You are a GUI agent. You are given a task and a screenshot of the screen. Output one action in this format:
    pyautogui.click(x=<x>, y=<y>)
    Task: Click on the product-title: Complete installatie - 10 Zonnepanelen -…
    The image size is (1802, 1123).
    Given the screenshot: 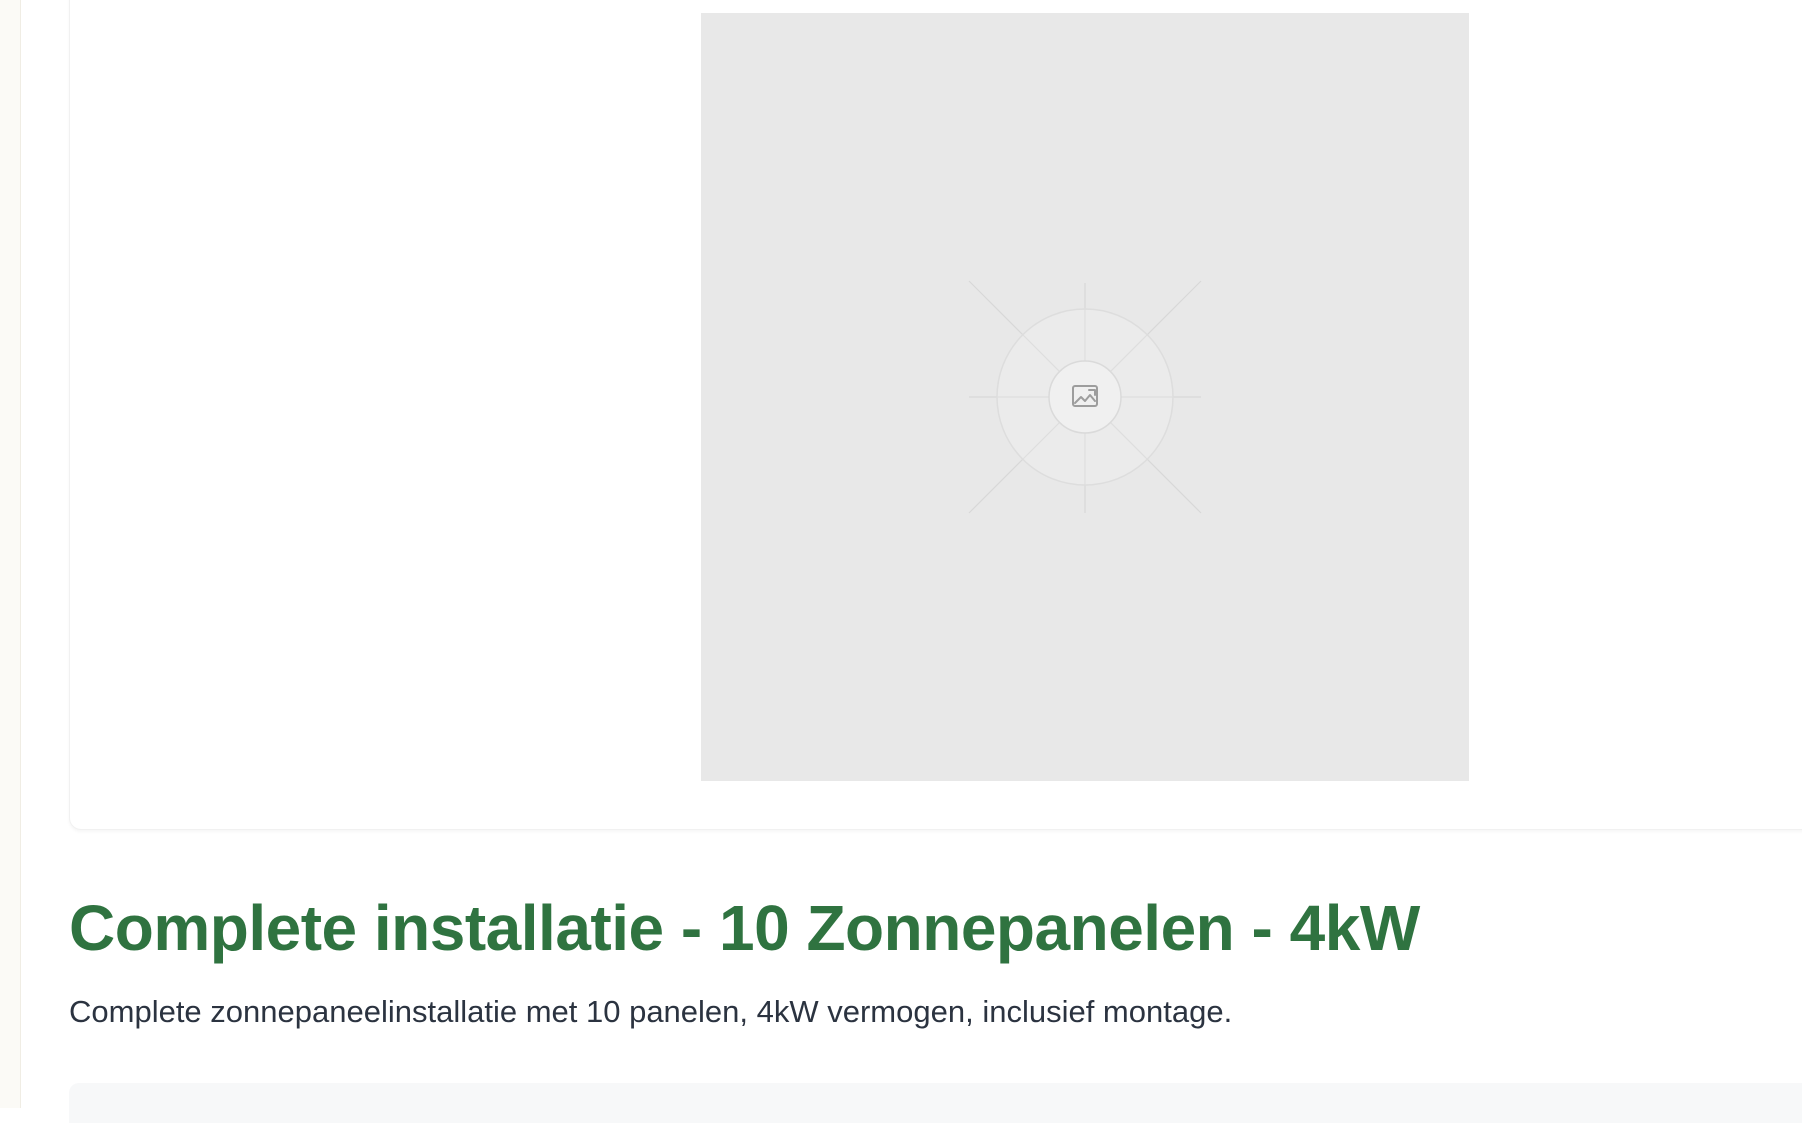 What is the action you would take?
    pyautogui.click(x=744, y=928)
    